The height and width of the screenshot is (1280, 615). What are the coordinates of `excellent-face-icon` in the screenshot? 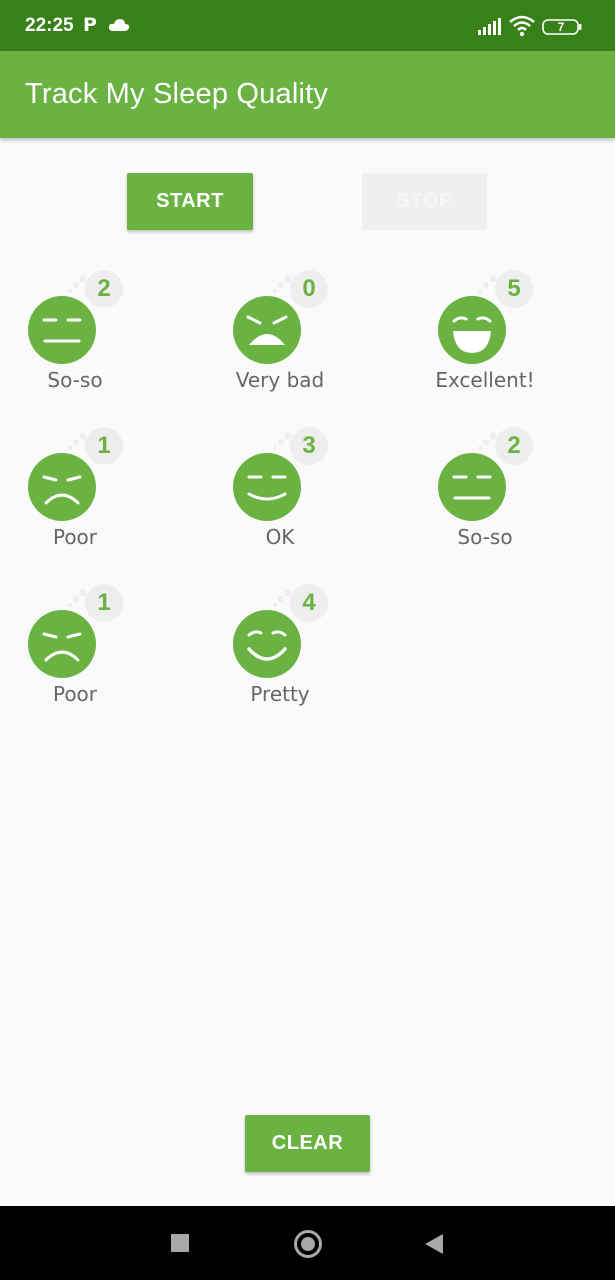 It's located at (472, 330).